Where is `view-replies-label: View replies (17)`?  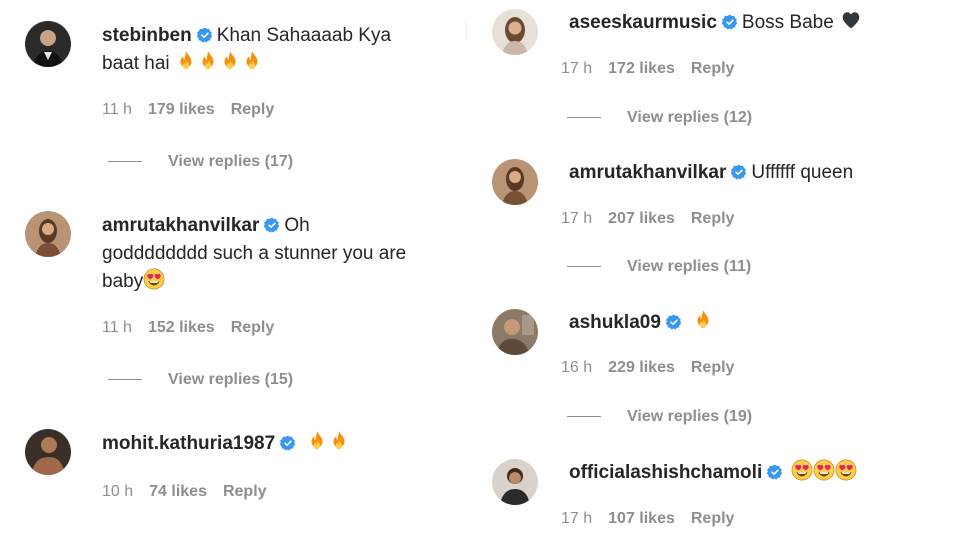 view-replies-label: View replies (17) is located at coordinates (231, 161).